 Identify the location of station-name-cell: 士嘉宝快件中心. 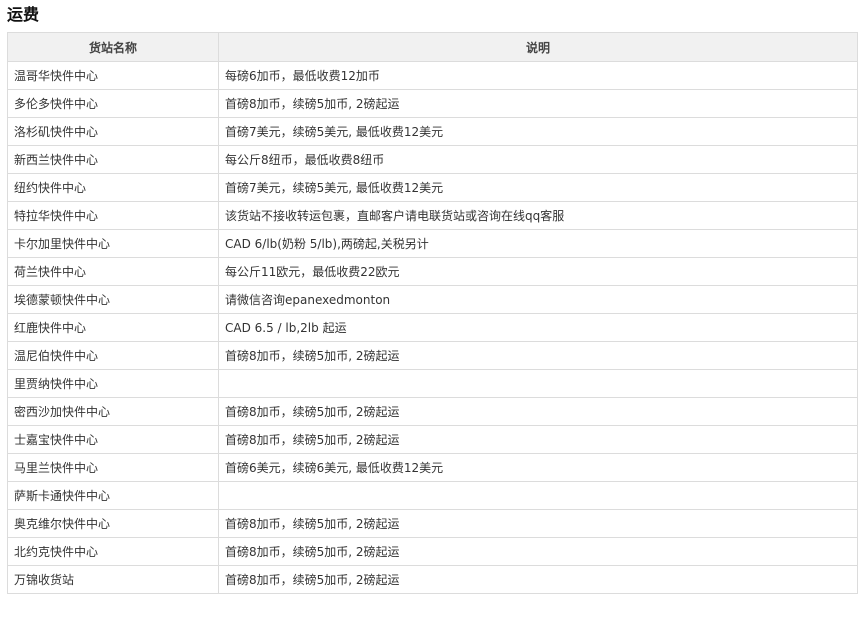
(113, 439).